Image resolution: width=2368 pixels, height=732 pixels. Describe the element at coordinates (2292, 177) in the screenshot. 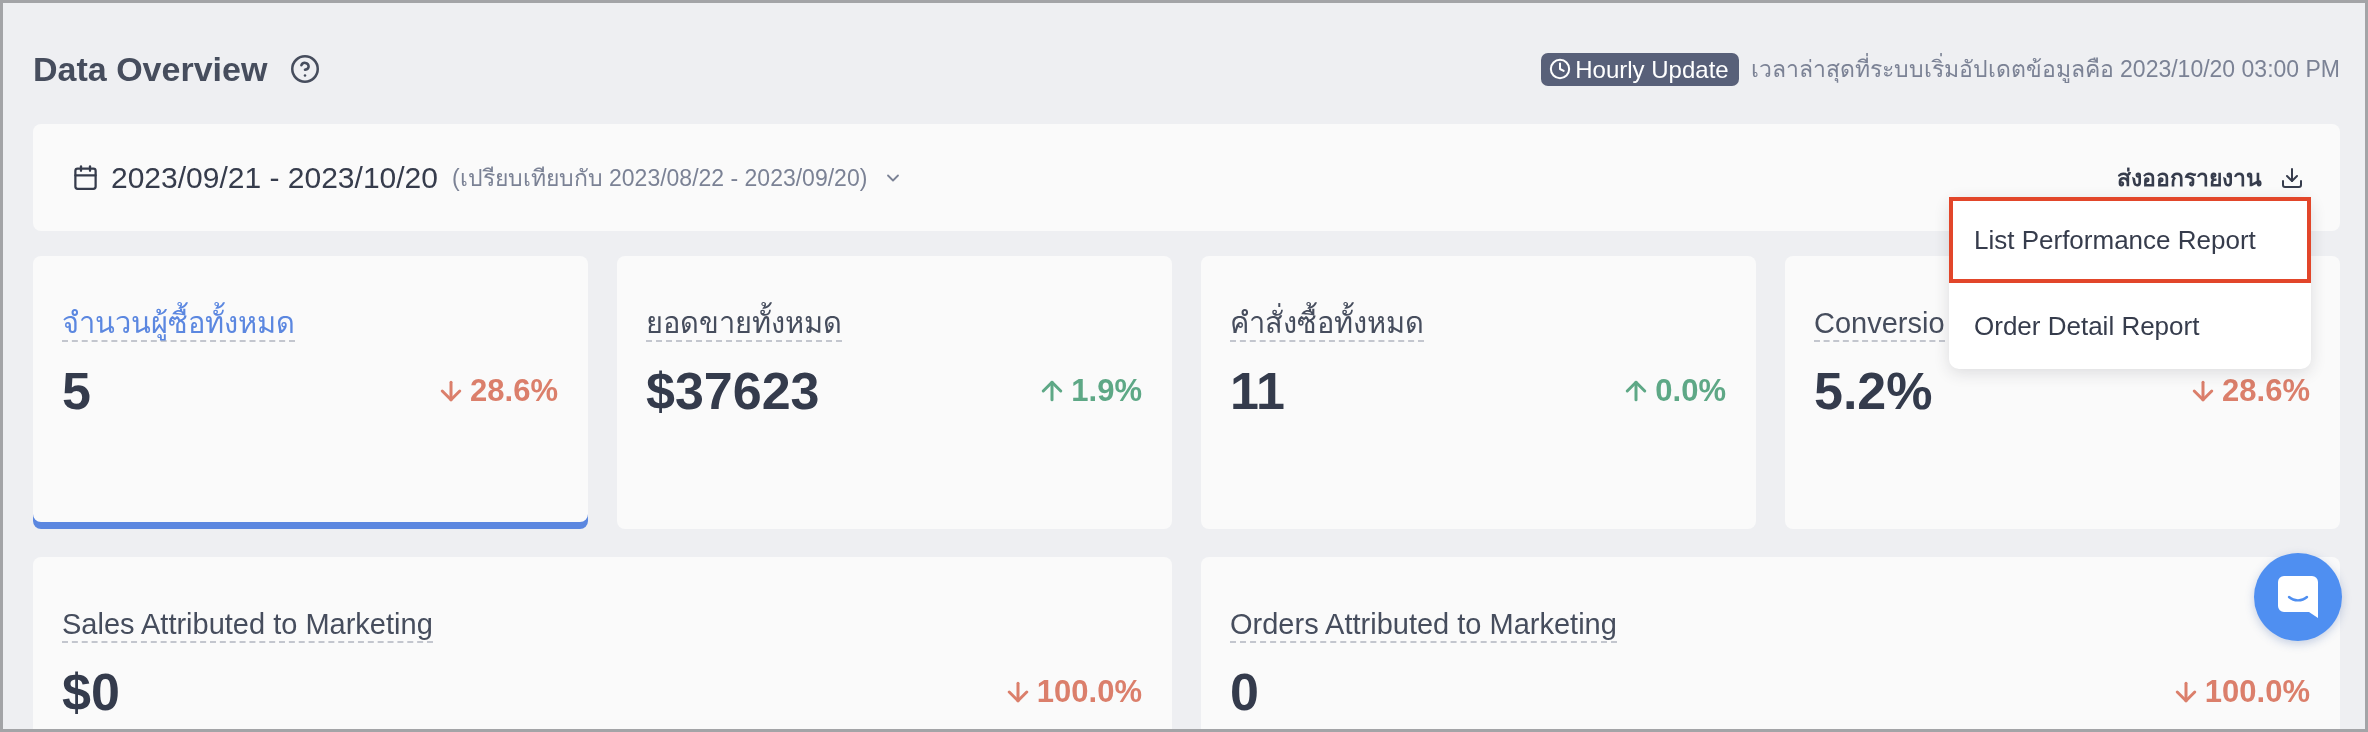

I see `download-icon` at that location.